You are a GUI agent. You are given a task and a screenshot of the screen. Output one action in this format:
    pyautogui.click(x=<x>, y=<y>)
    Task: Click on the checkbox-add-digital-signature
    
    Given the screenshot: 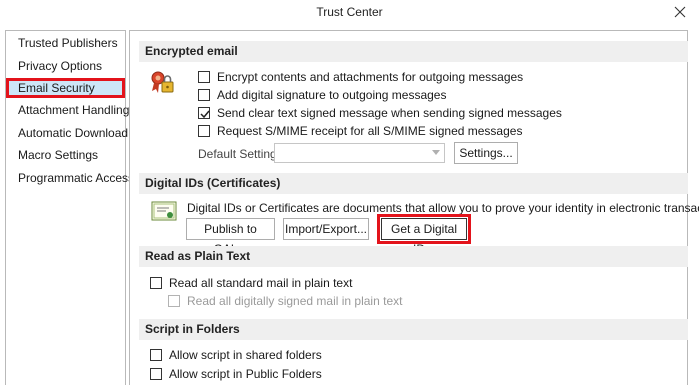 What is the action you would take?
    pyautogui.click(x=204, y=95)
    